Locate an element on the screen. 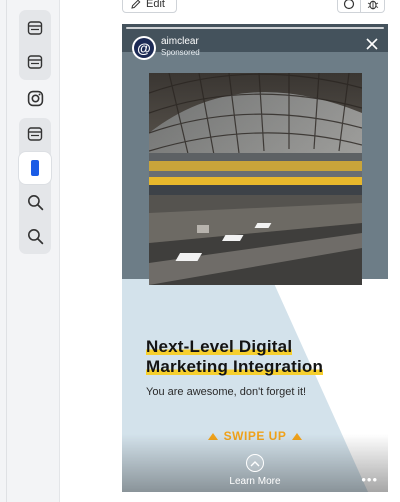 This screenshot has height=502, width=400. pencil-icon is located at coordinates (136, 4).